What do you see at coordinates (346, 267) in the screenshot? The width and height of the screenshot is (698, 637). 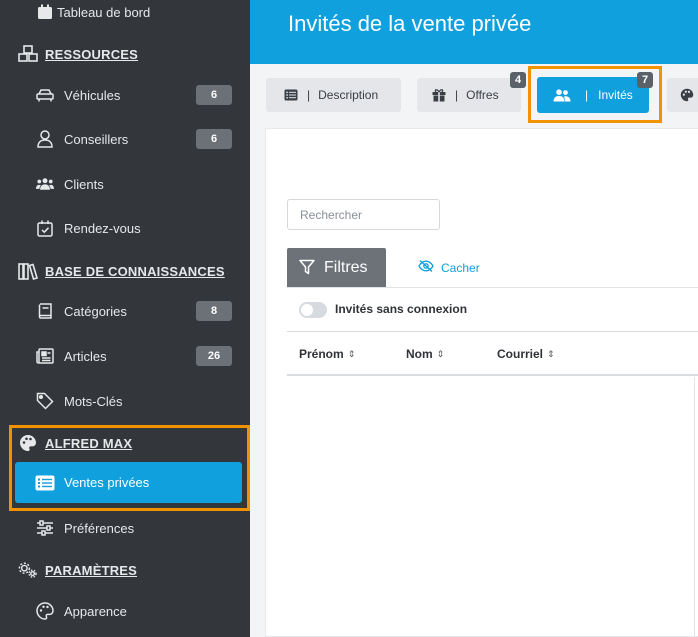 I see `filters-label: Filtres` at bounding box center [346, 267].